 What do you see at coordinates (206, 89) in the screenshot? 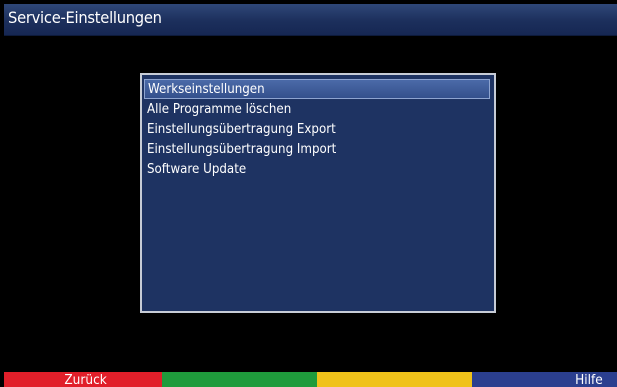
I see `menu-item-label: Werkseinstellungen` at bounding box center [206, 89].